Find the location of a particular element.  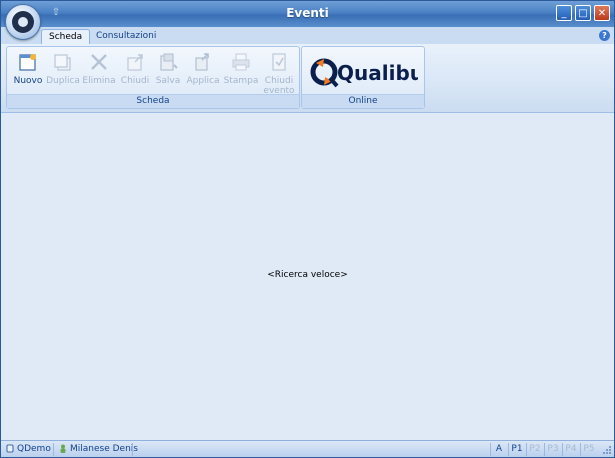

quick-search-placeholder: <Ricerca veloce> is located at coordinates (307, 275).